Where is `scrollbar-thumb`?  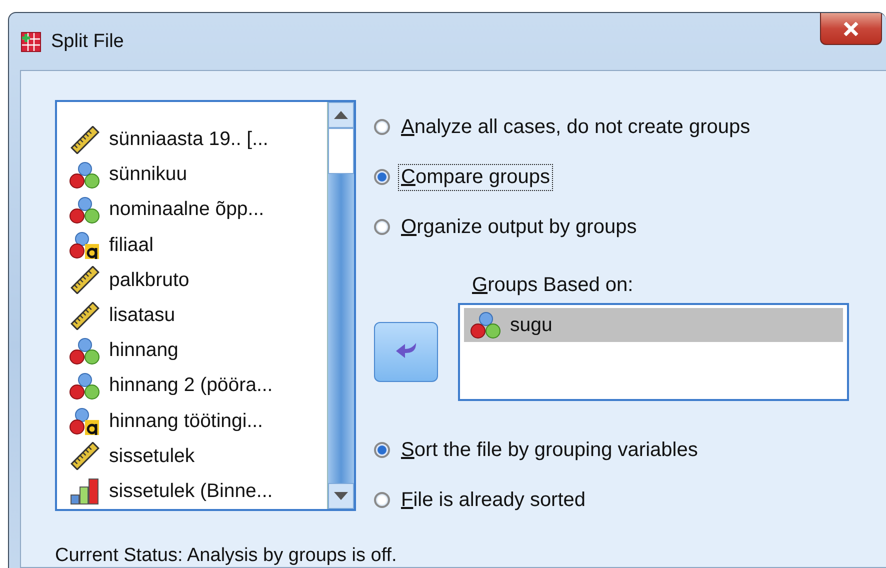
scrollbar-thumb is located at coordinates (341, 151).